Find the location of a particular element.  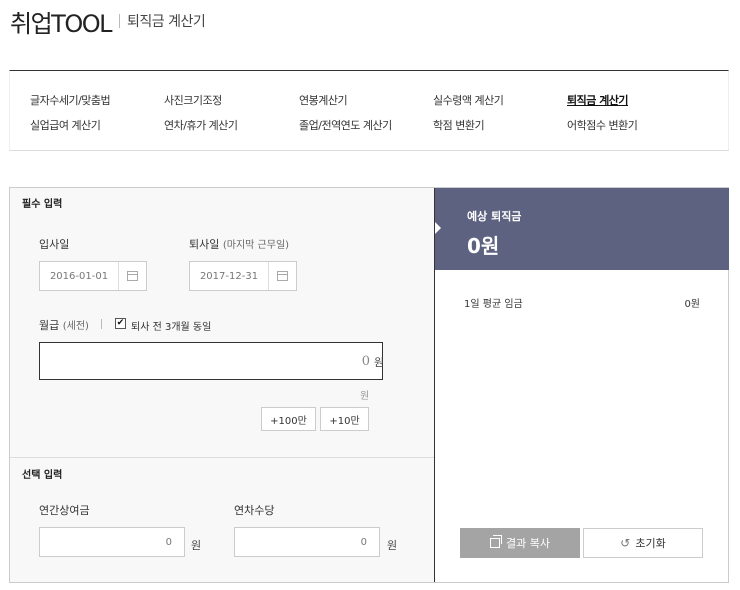

leave-date-calendar-button is located at coordinates (282, 276).